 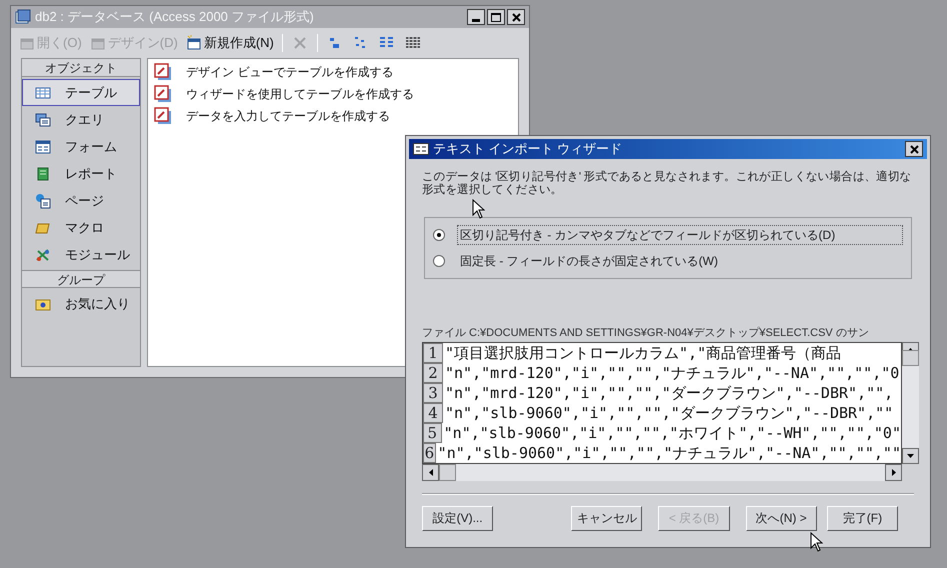 I want to click on sidebar-item: マクロ, so click(x=81, y=227).